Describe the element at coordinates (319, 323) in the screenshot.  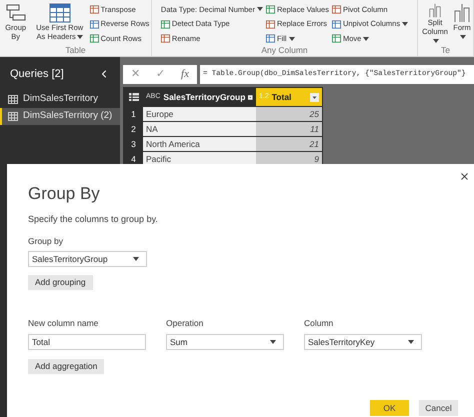
I see `field-label: Column` at that location.